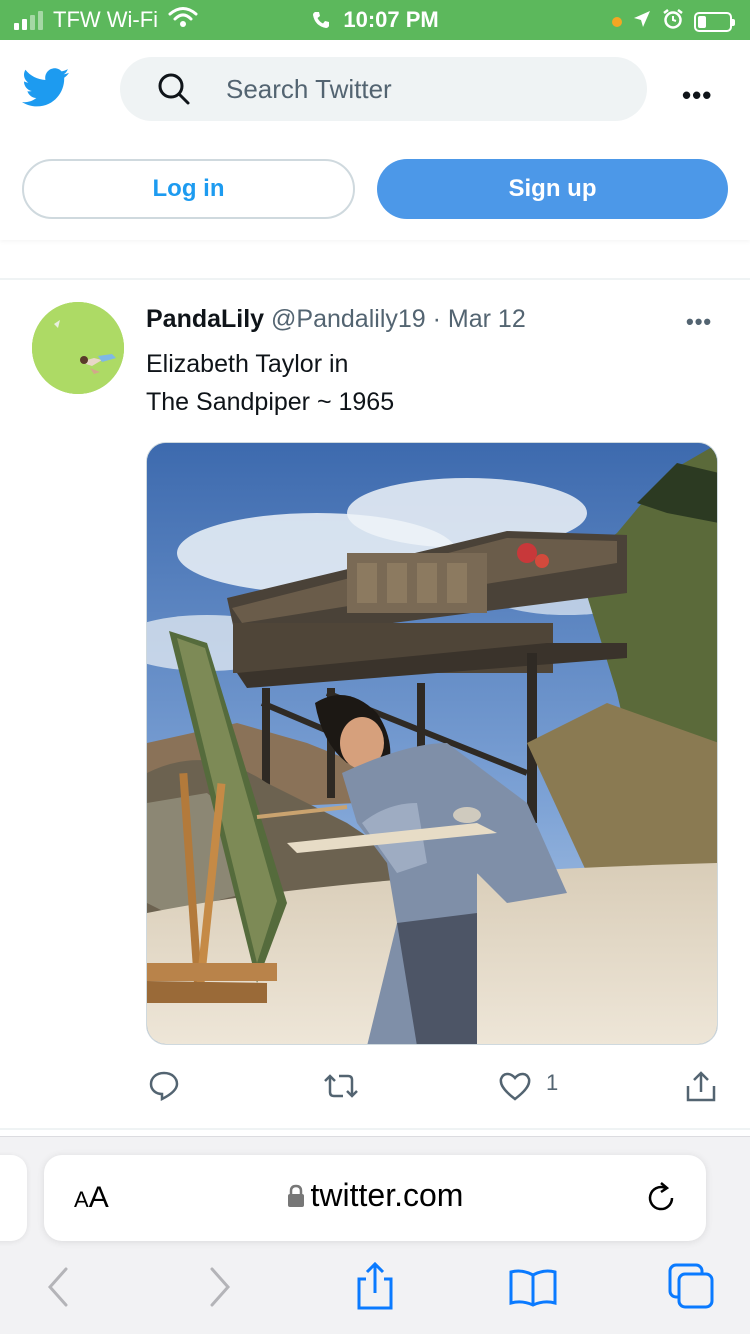 This screenshot has height=1334, width=750. What do you see at coordinates (188, 189) in the screenshot?
I see `login-button: Log in` at bounding box center [188, 189].